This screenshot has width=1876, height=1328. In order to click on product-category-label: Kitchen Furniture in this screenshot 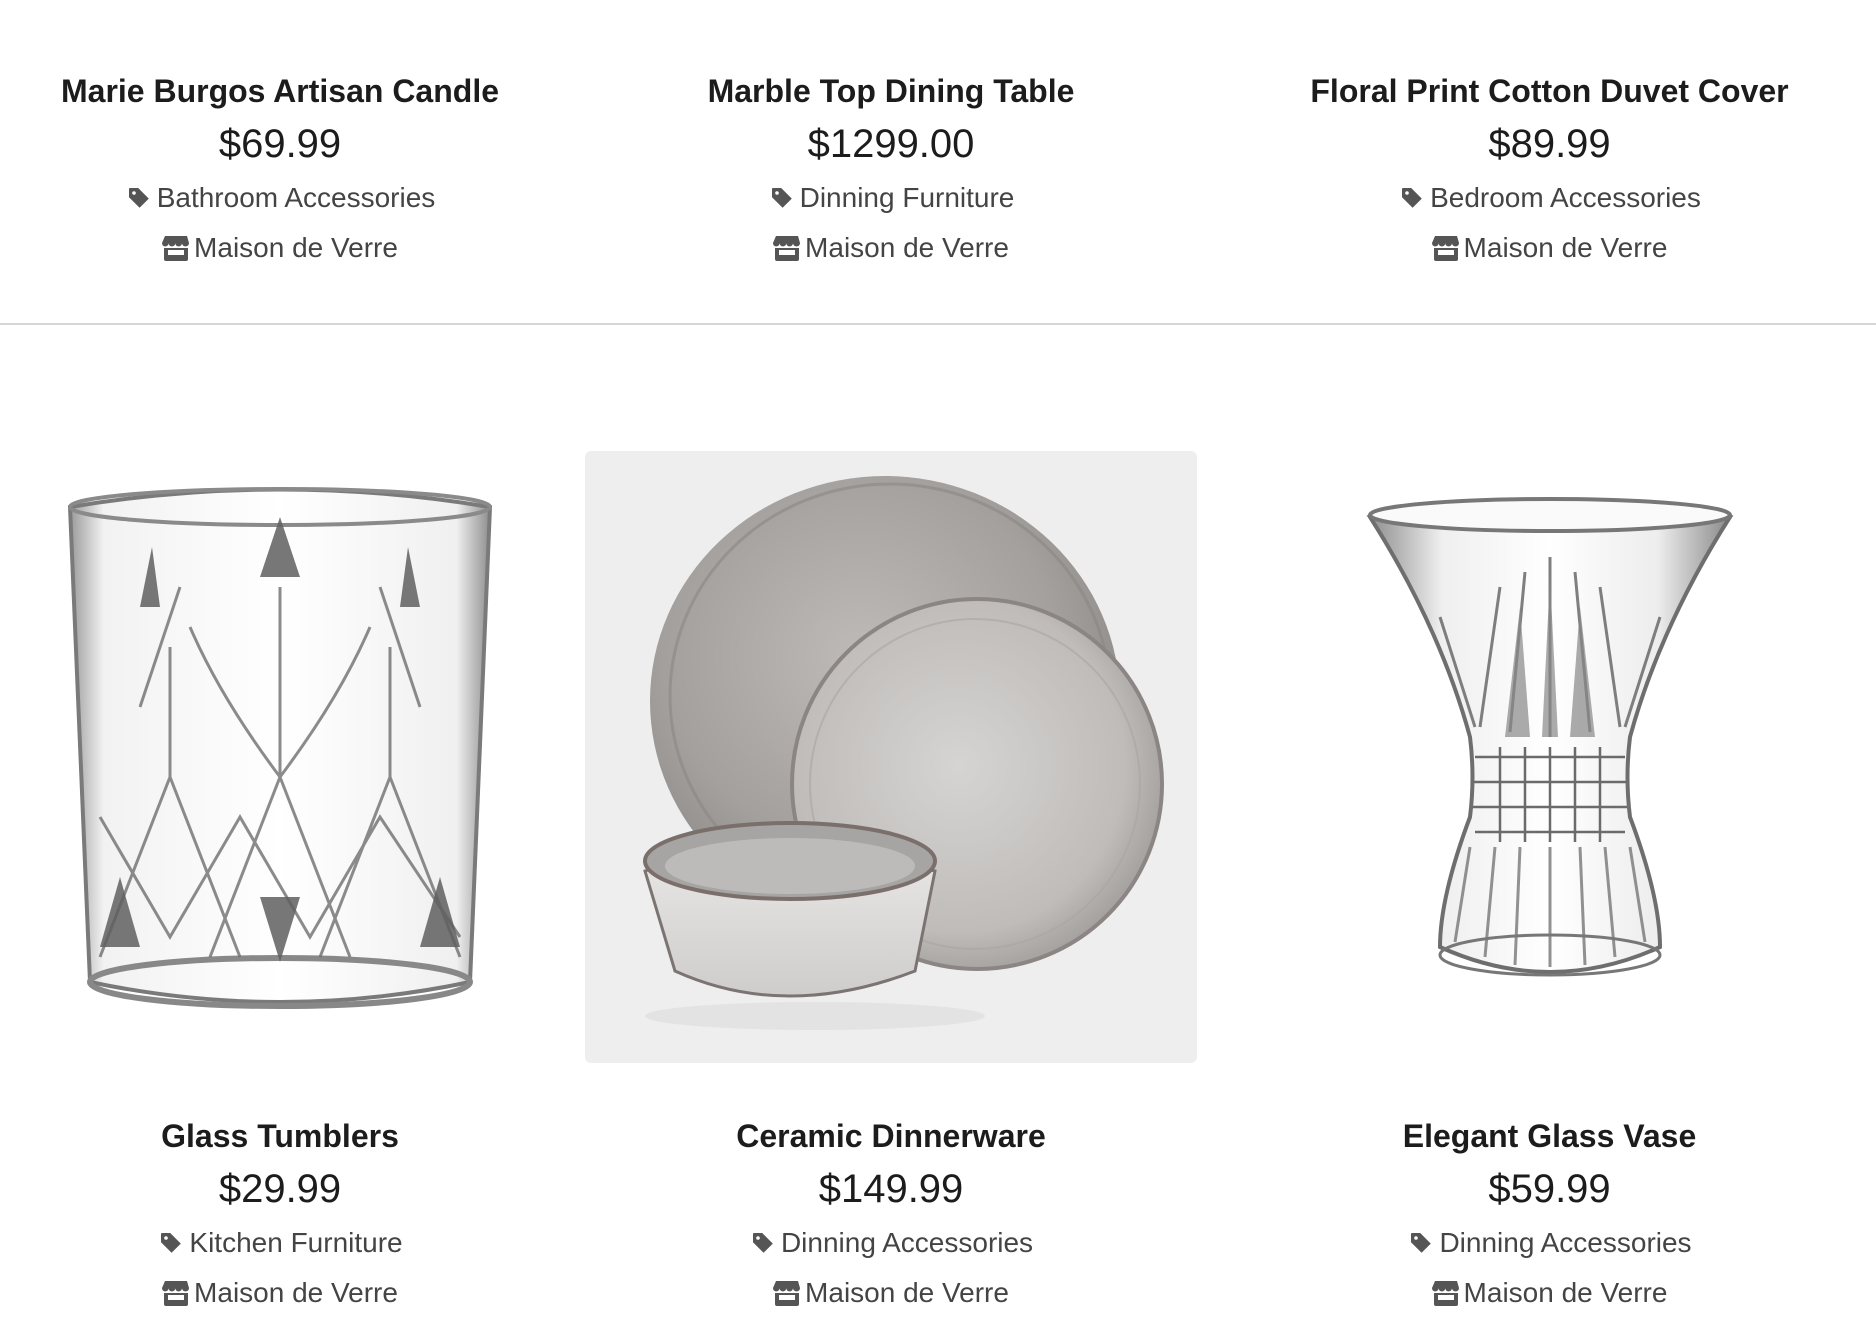, I will do `click(296, 1242)`.